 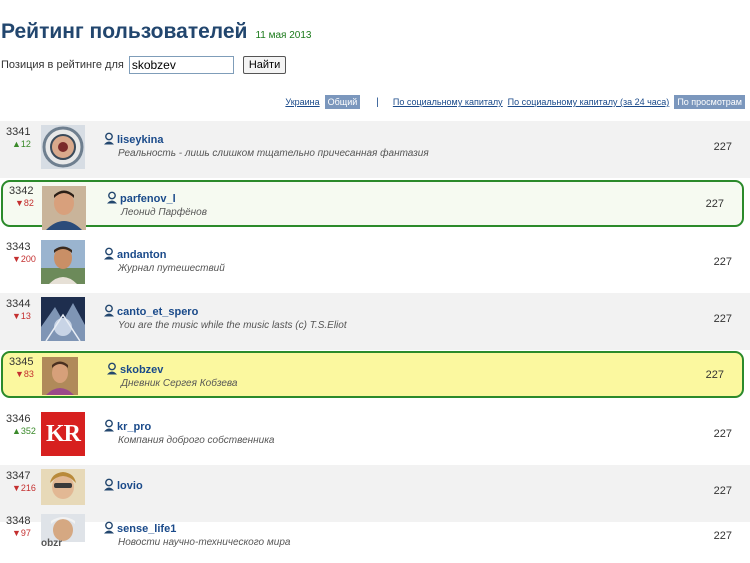 I want to click on rank-change: ▲352, so click(x=24, y=431).